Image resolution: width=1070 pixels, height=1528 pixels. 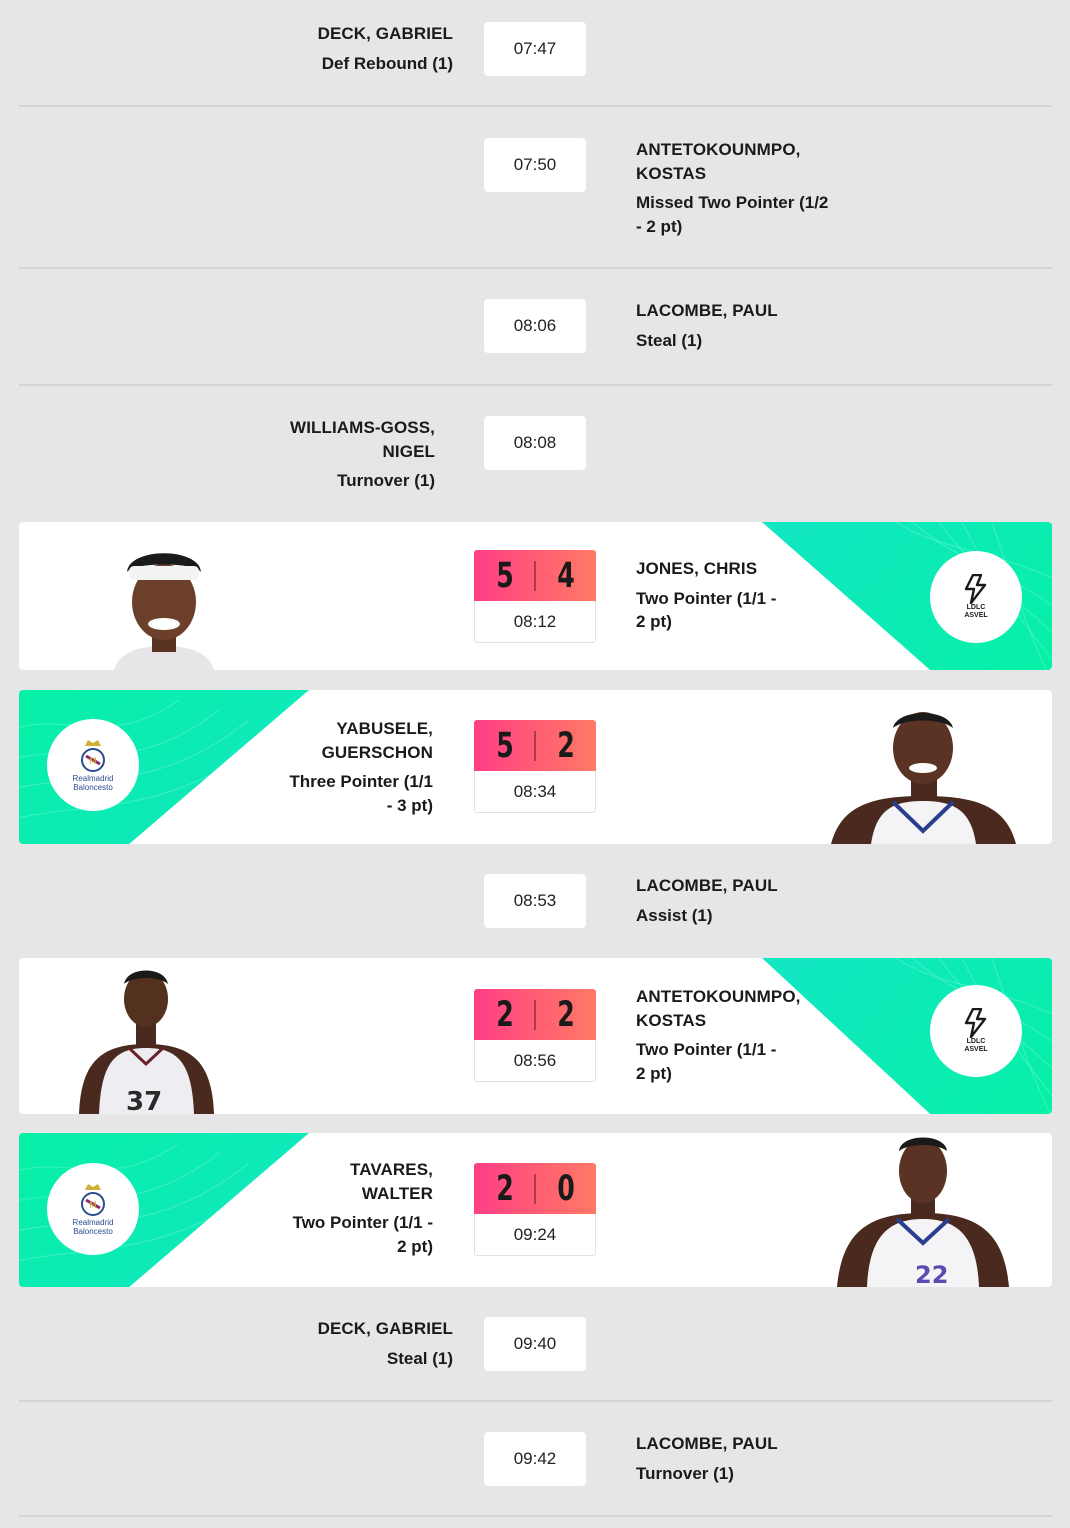 What do you see at coordinates (362, 439) in the screenshot?
I see `player-name: WILLIAMS-GOSS, NIGEL` at bounding box center [362, 439].